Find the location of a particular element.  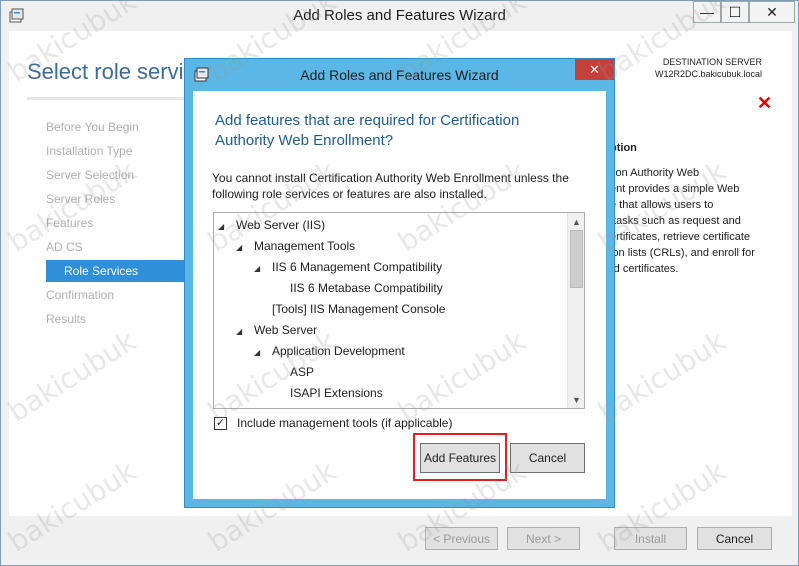

next-button: Next > is located at coordinates (543, 538).